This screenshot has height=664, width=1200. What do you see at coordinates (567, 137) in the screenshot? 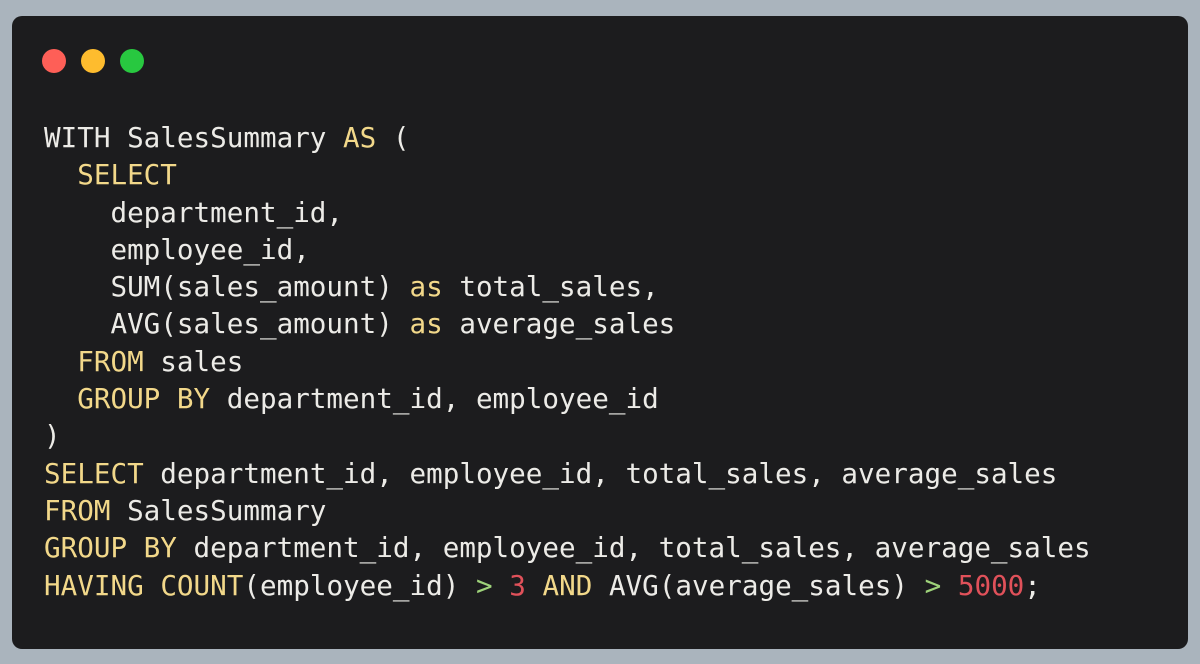
I see `code-line: WITH SalesSummary AS (` at bounding box center [567, 137].